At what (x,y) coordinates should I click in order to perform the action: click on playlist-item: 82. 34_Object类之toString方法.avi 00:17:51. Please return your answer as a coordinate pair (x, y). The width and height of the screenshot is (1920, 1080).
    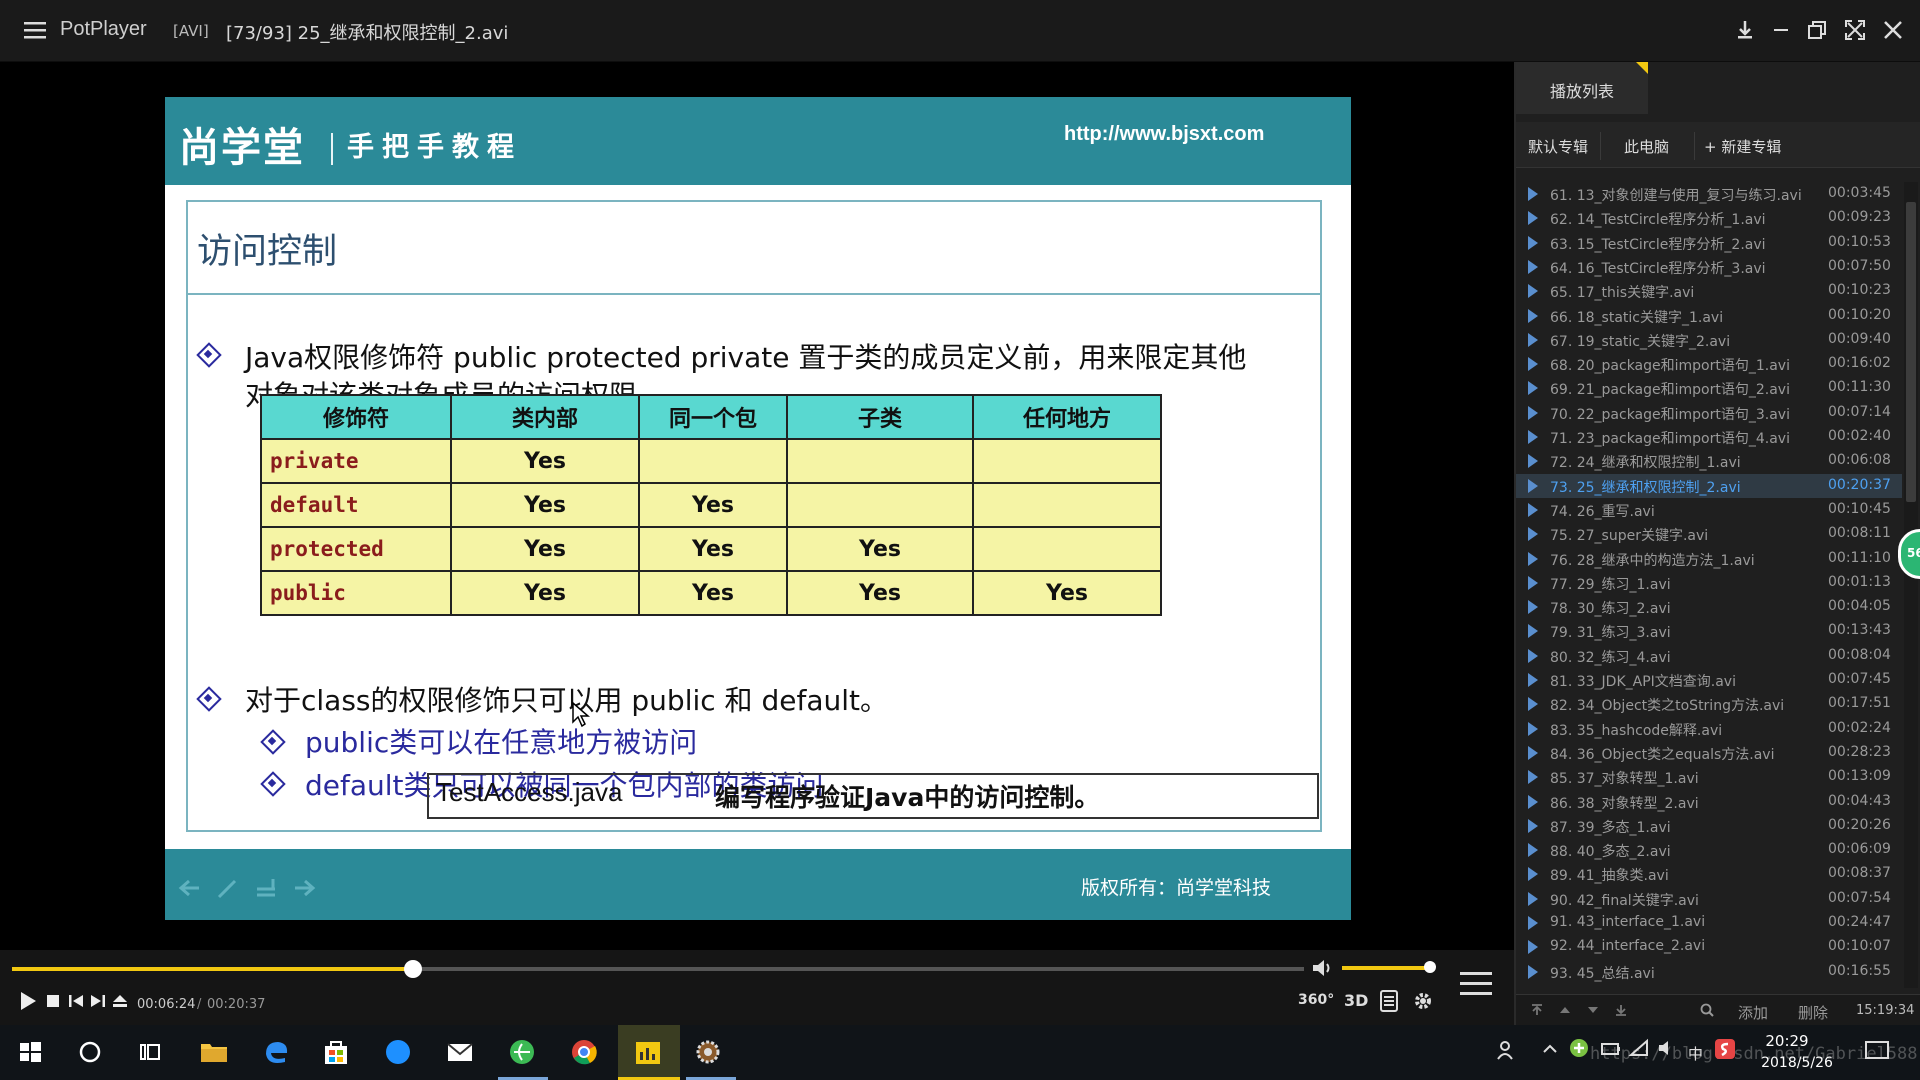
    Looking at the image, I should click on (1709, 704).